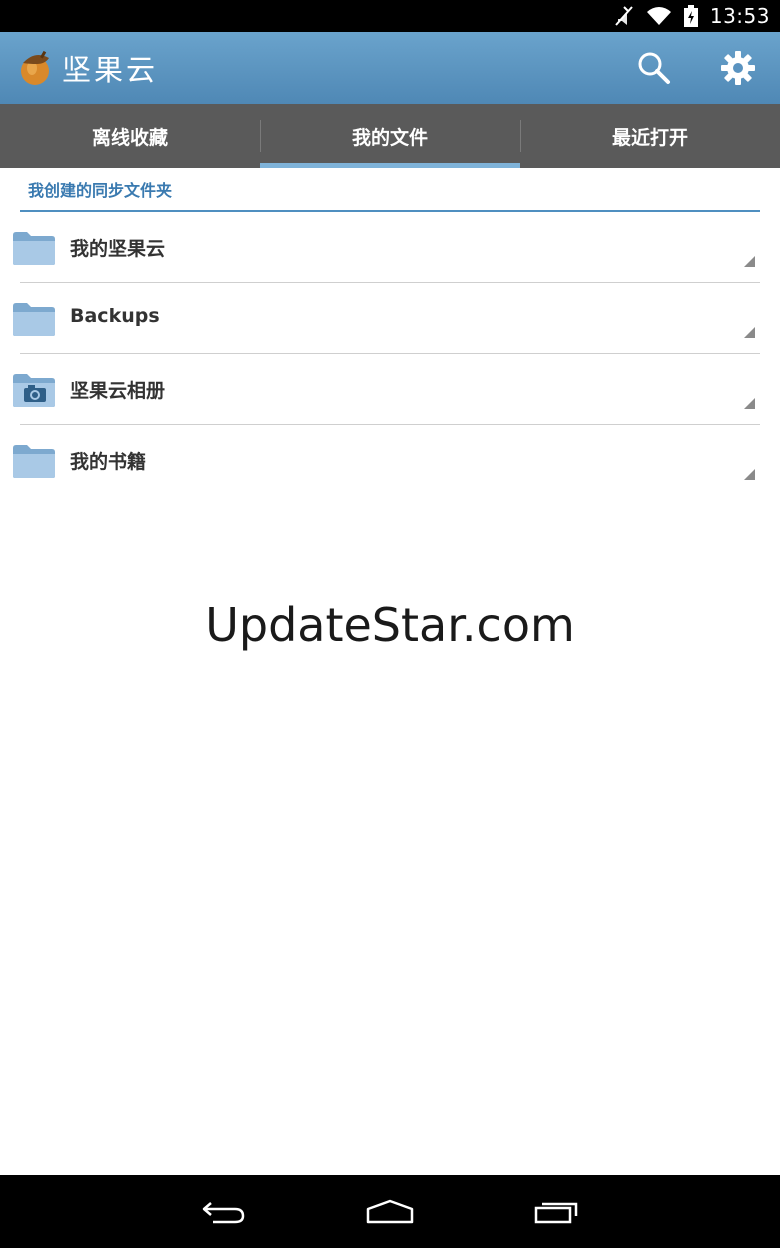 The height and width of the screenshot is (1248, 780). I want to click on muted-icon, so click(624, 16).